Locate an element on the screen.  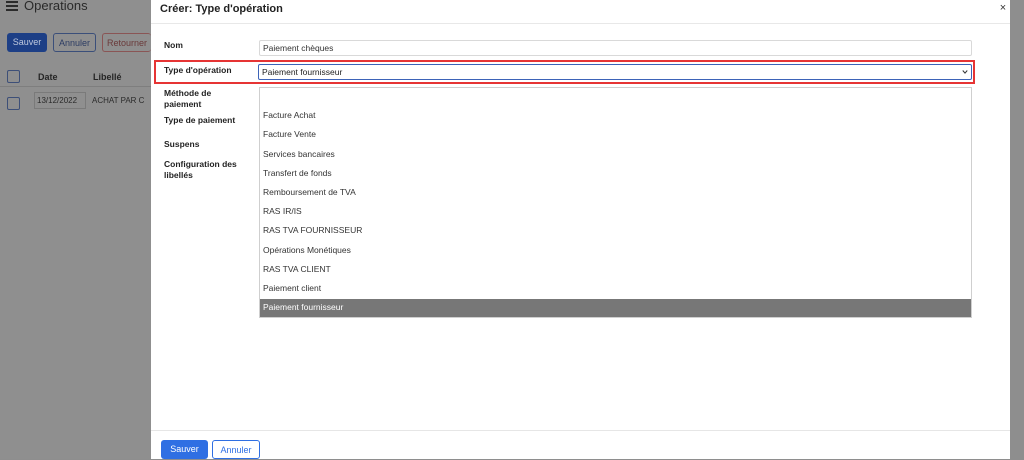
dropdown-option: Facture Vente is located at coordinates (615, 134).